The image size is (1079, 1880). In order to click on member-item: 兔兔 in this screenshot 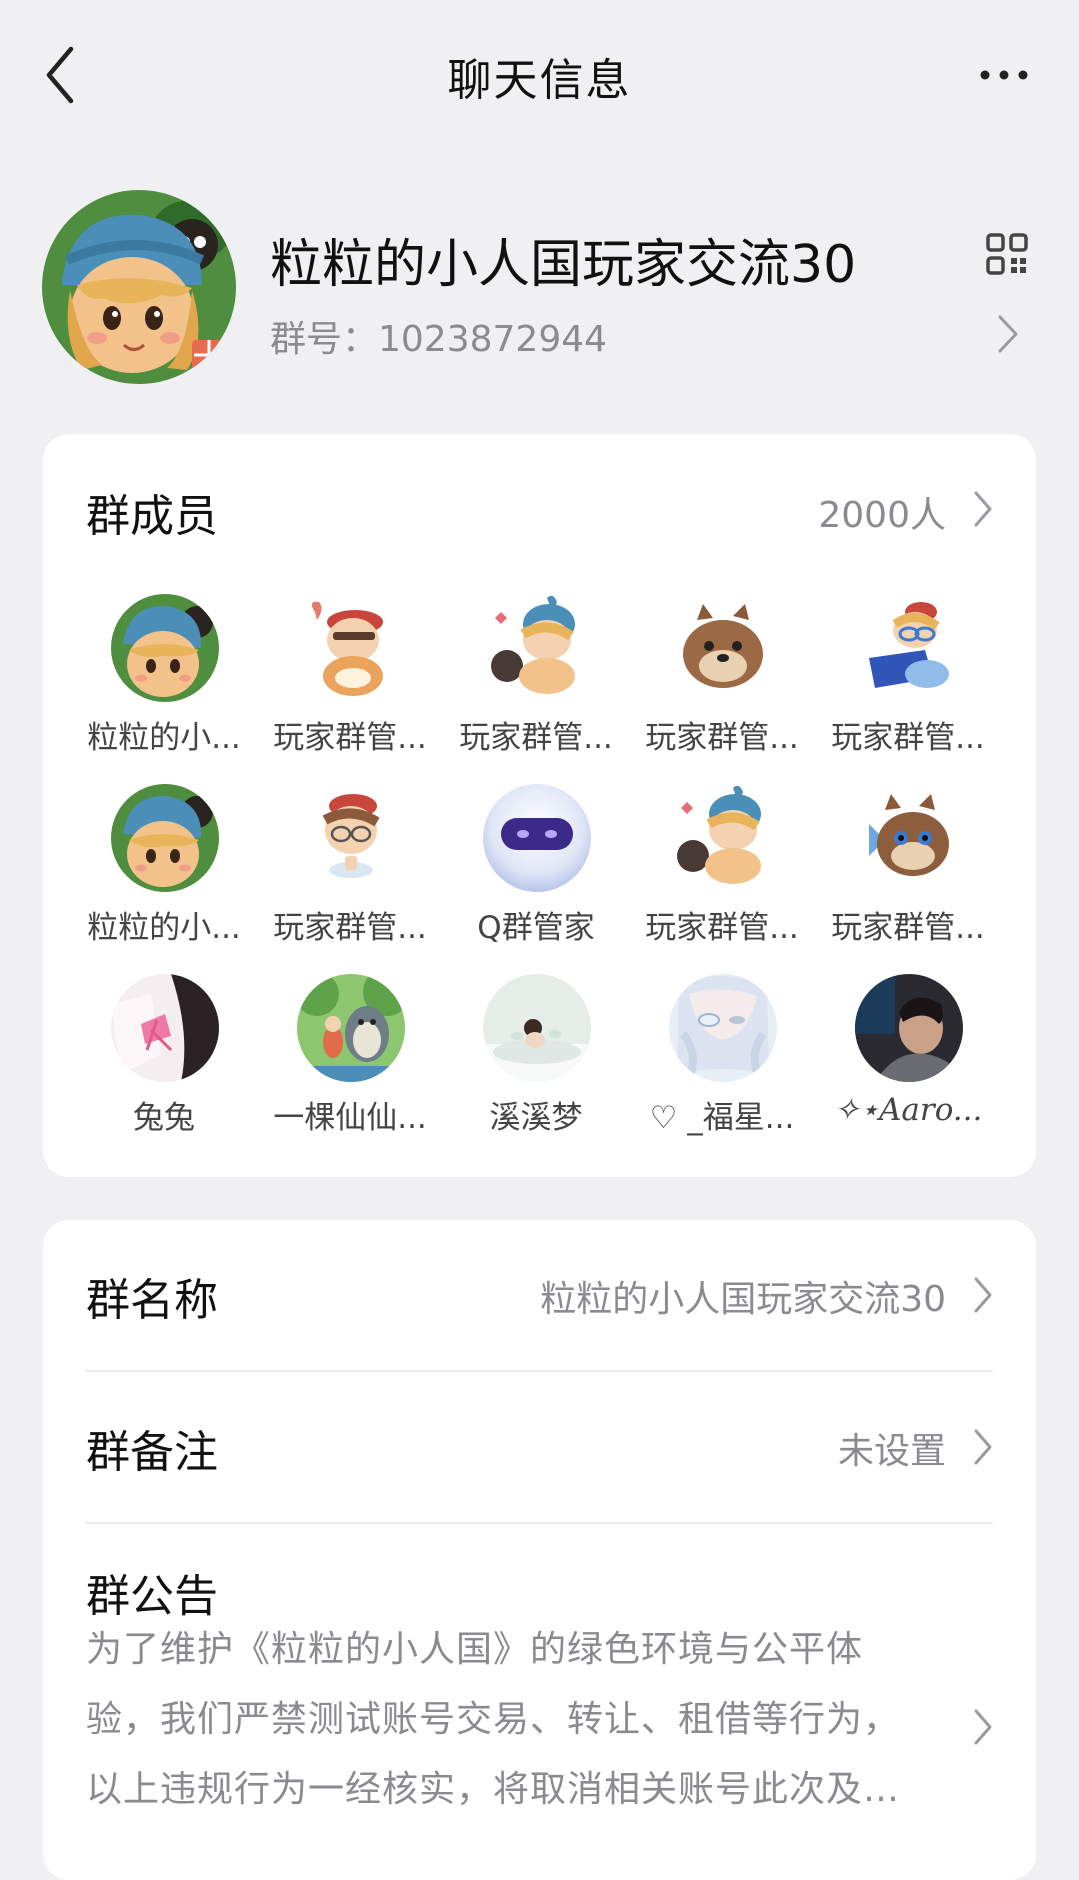, I will do `click(164, 1069)`.